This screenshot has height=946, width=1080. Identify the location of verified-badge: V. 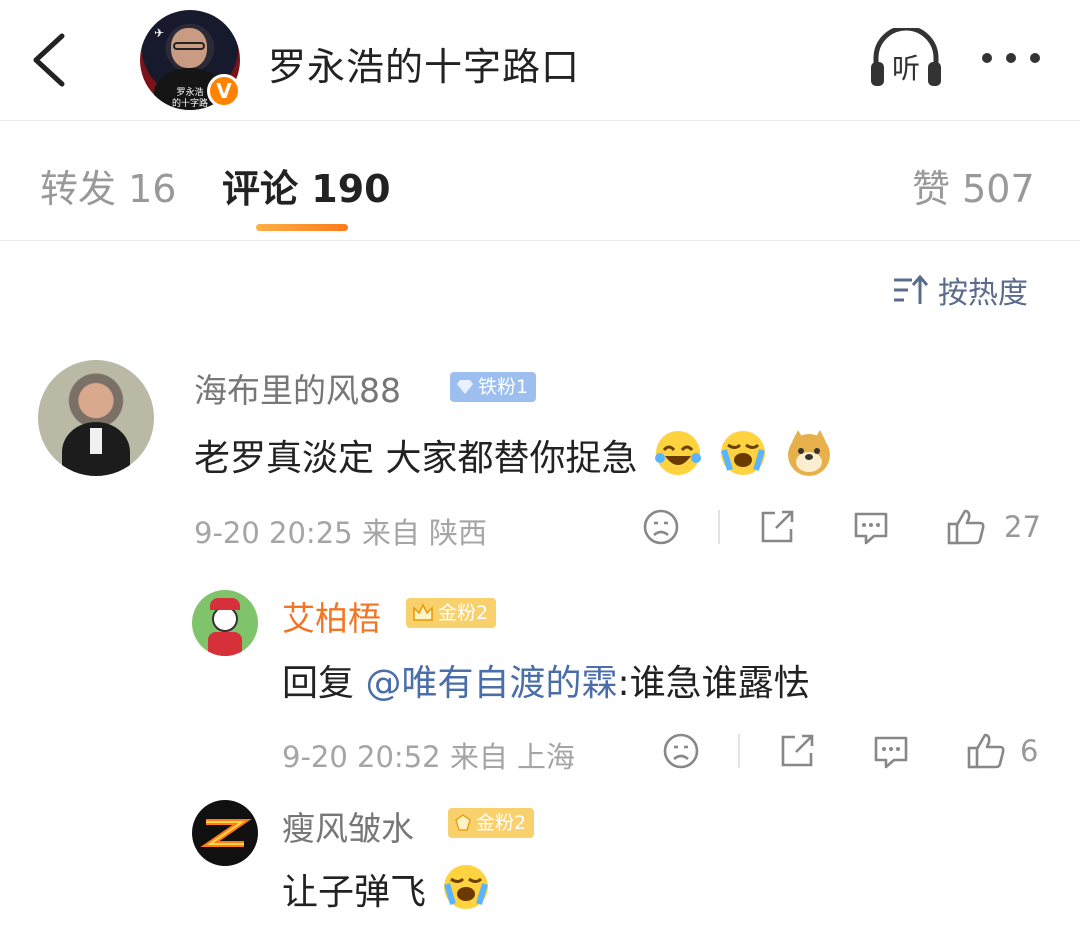
(224, 91).